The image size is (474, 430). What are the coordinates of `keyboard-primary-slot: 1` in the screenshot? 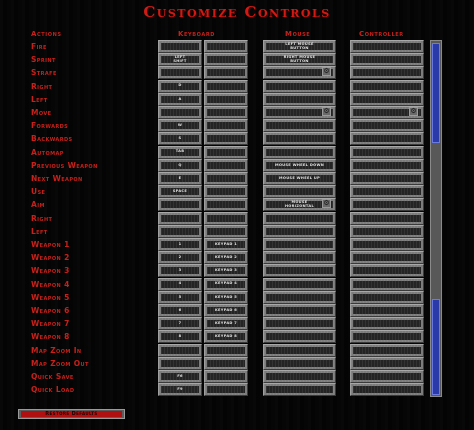 It's located at (180, 244).